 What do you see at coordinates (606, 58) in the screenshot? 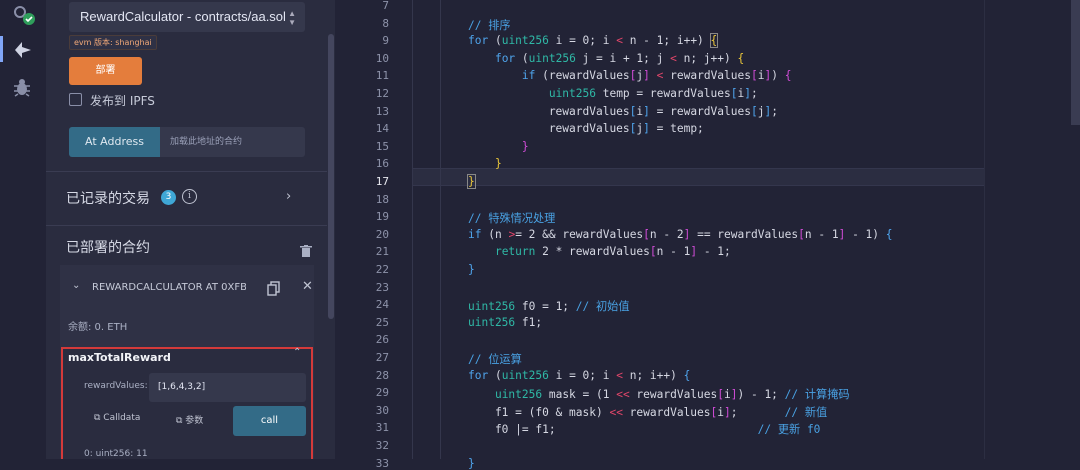
I see `code-line: for (uint256 j = i + 1; j < n; j++) {` at bounding box center [606, 58].